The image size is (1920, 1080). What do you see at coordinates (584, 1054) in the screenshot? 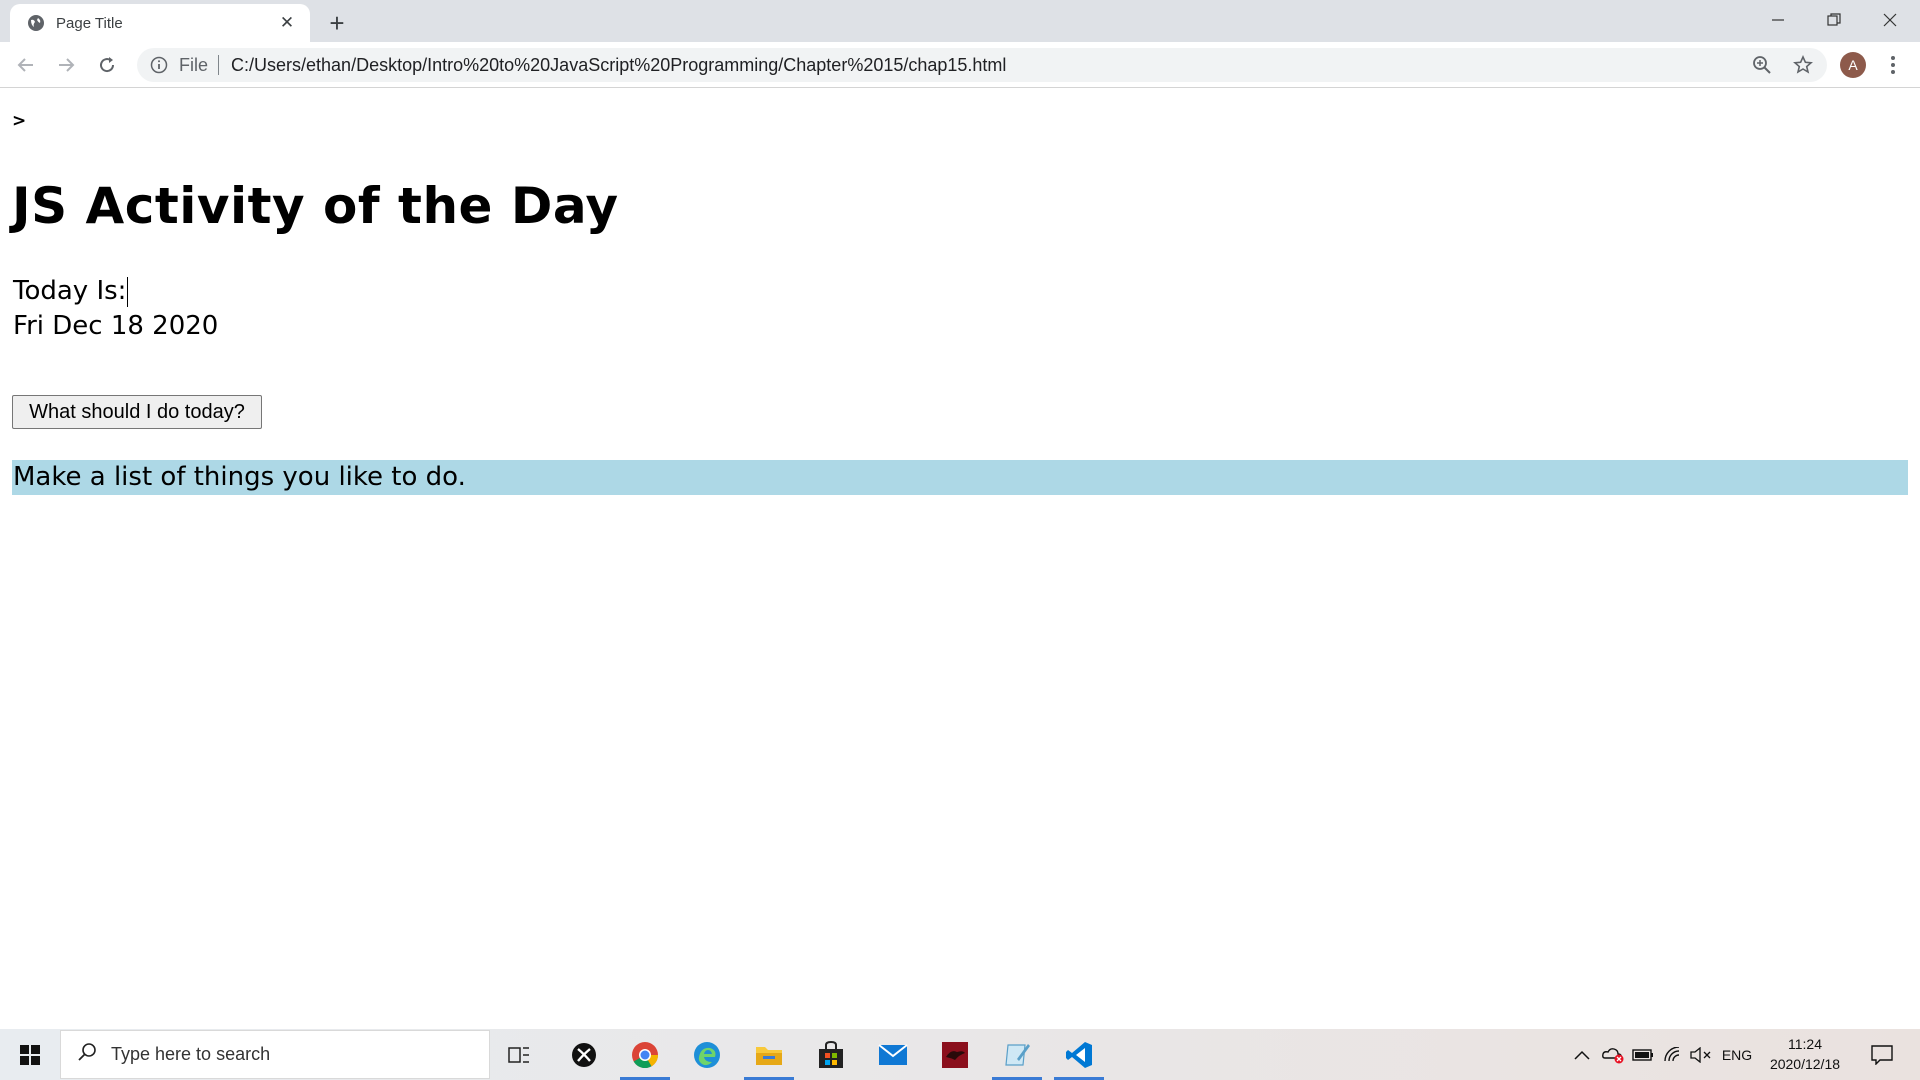
I see `xbox-icon` at bounding box center [584, 1054].